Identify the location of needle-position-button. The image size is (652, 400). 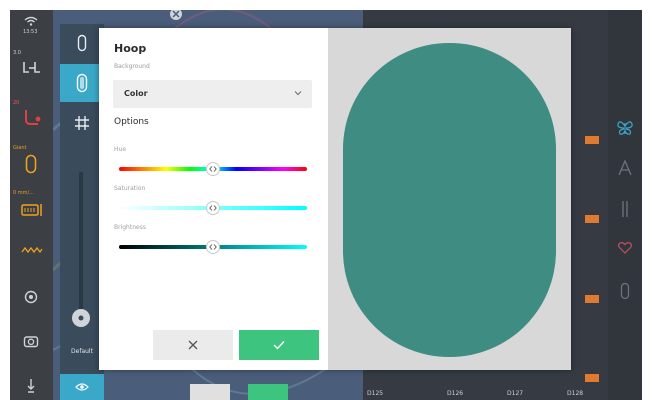
(31, 298).